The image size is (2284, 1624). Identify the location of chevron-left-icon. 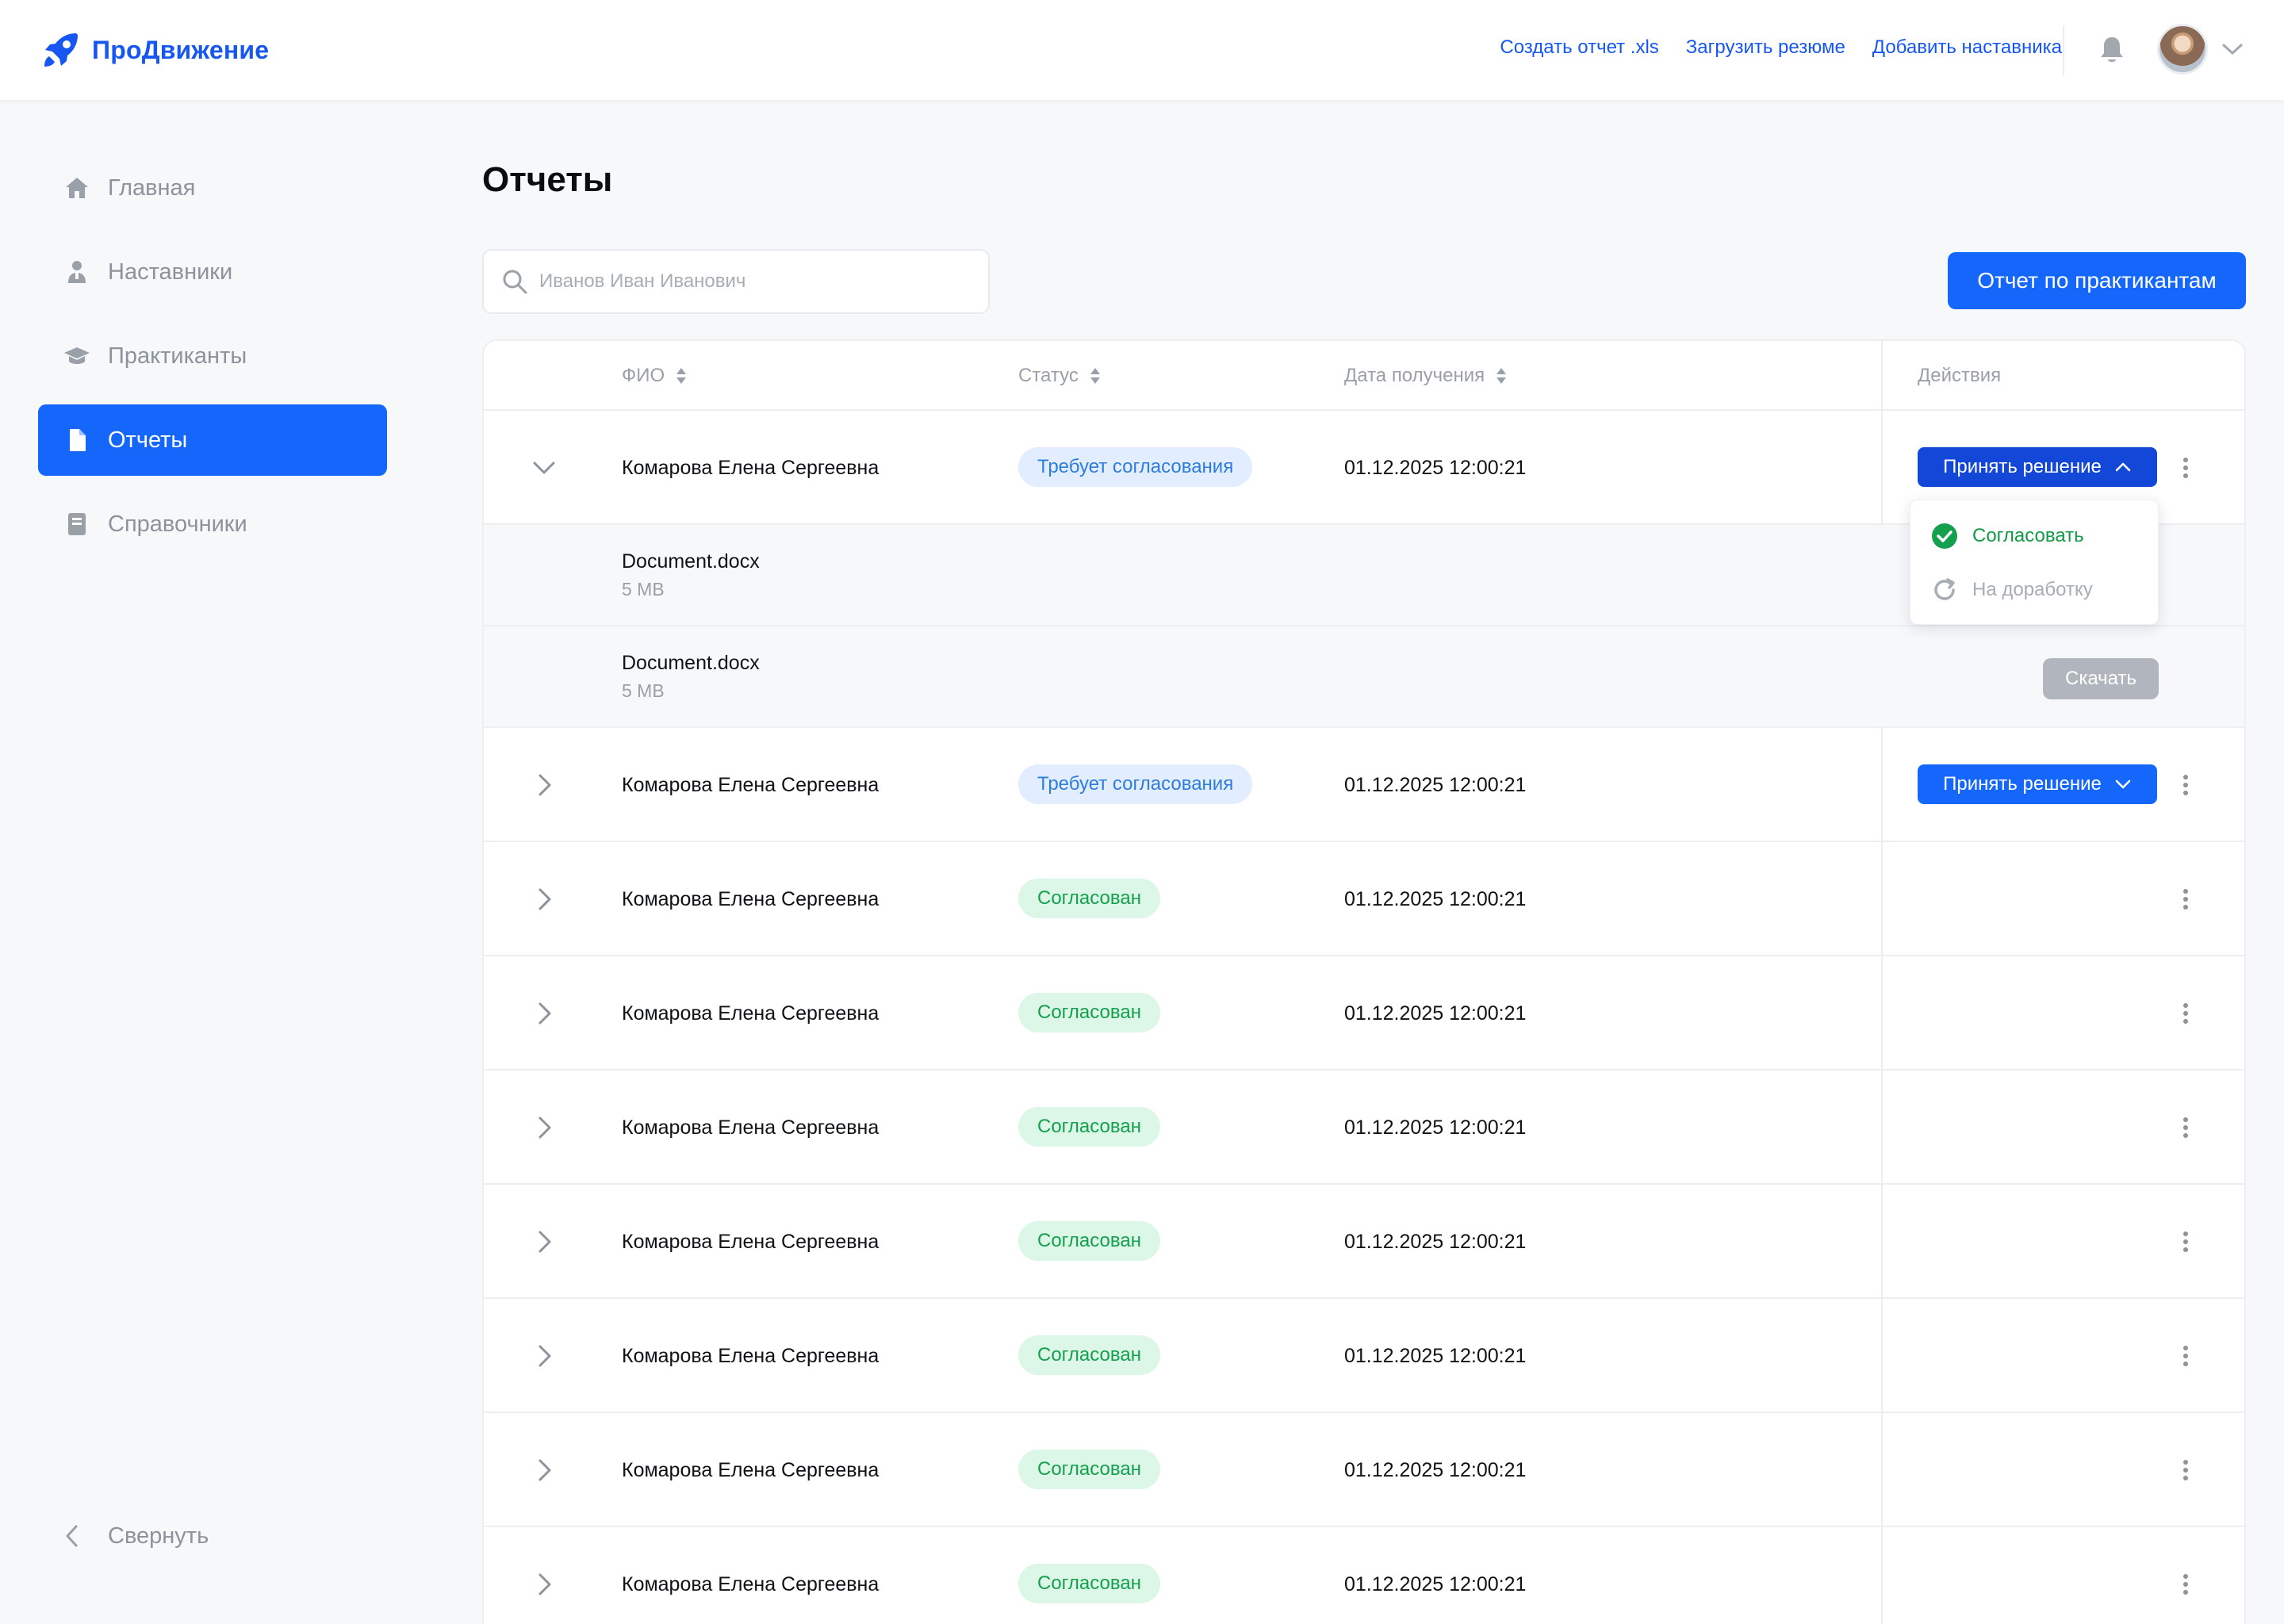
(72, 1536).